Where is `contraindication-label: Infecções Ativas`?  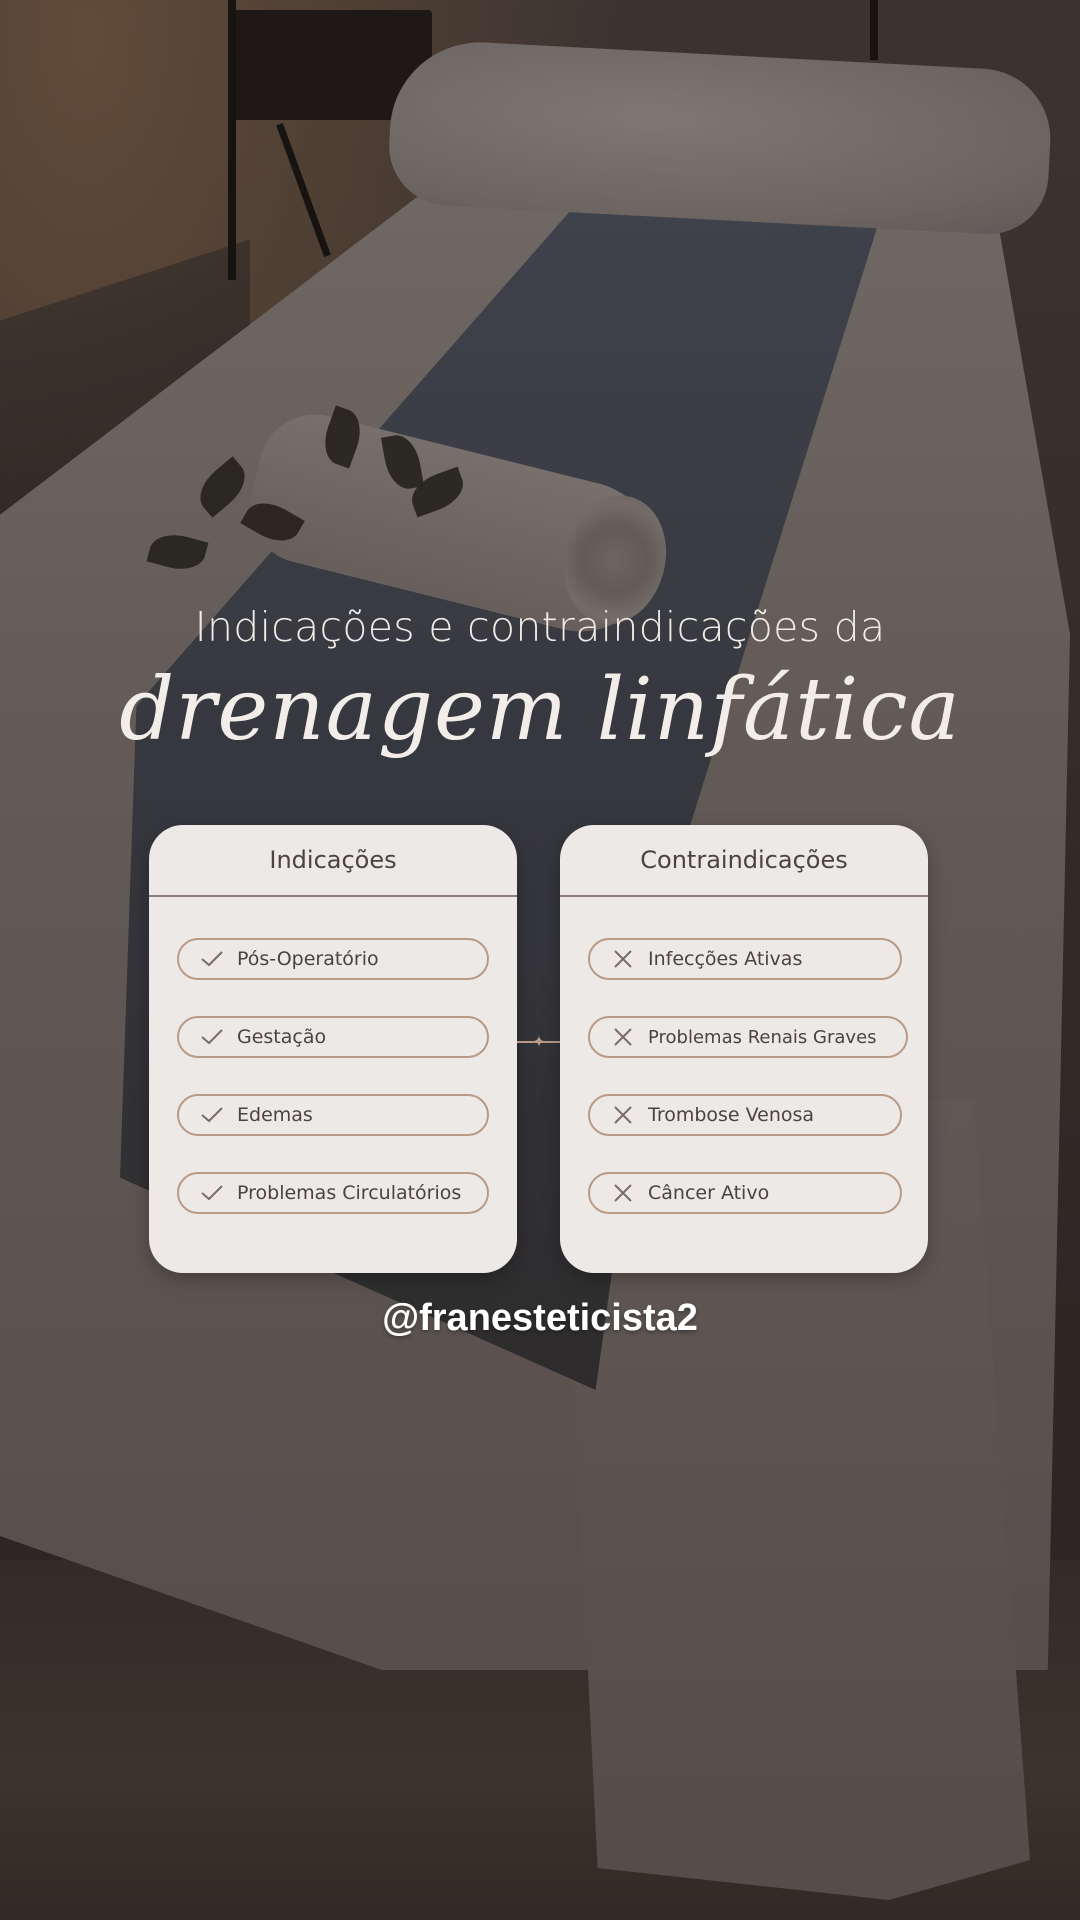 contraindication-label: Infecções Ativas is located at coordinates (725, 959).